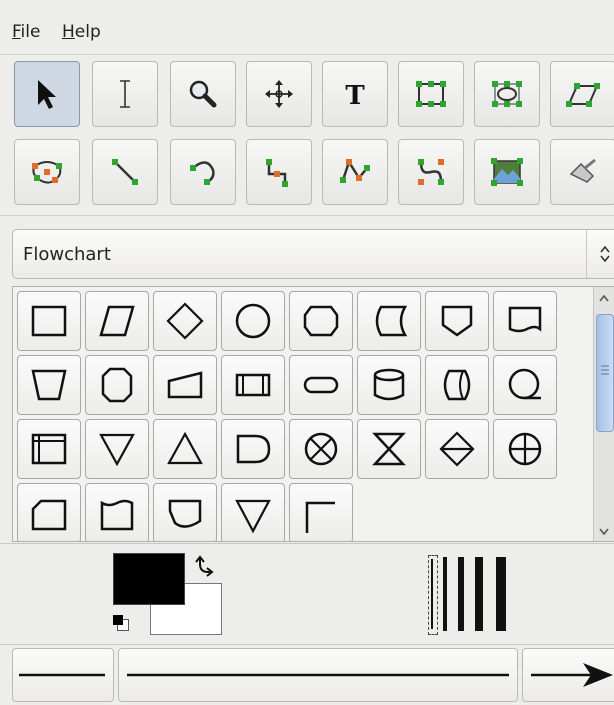 The height and width of the screenshot is (705, 614). I want to click on plain-line-icon, so click(62, 675).